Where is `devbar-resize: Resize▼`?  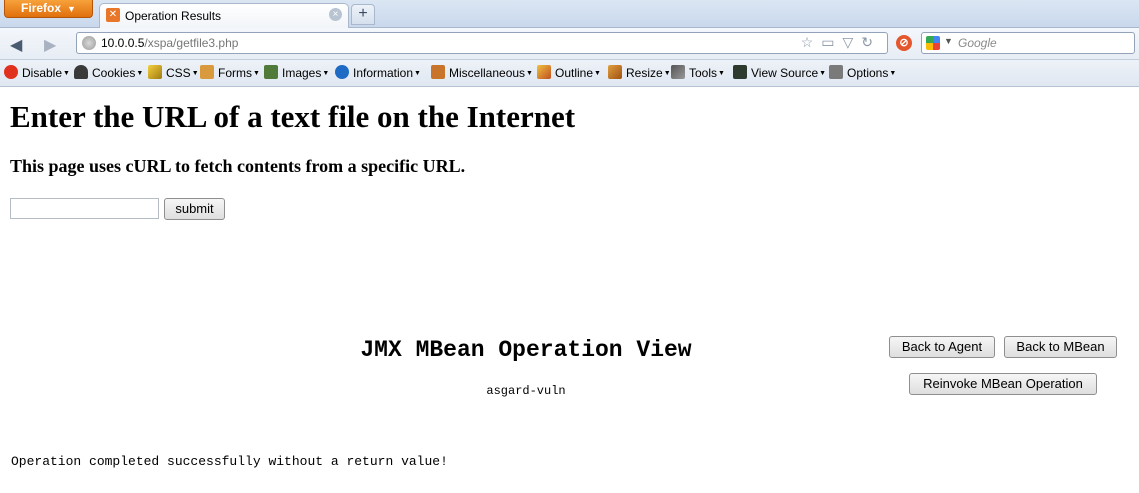 devbar-resize: Resize▼ is located at coordinates (639, 72).